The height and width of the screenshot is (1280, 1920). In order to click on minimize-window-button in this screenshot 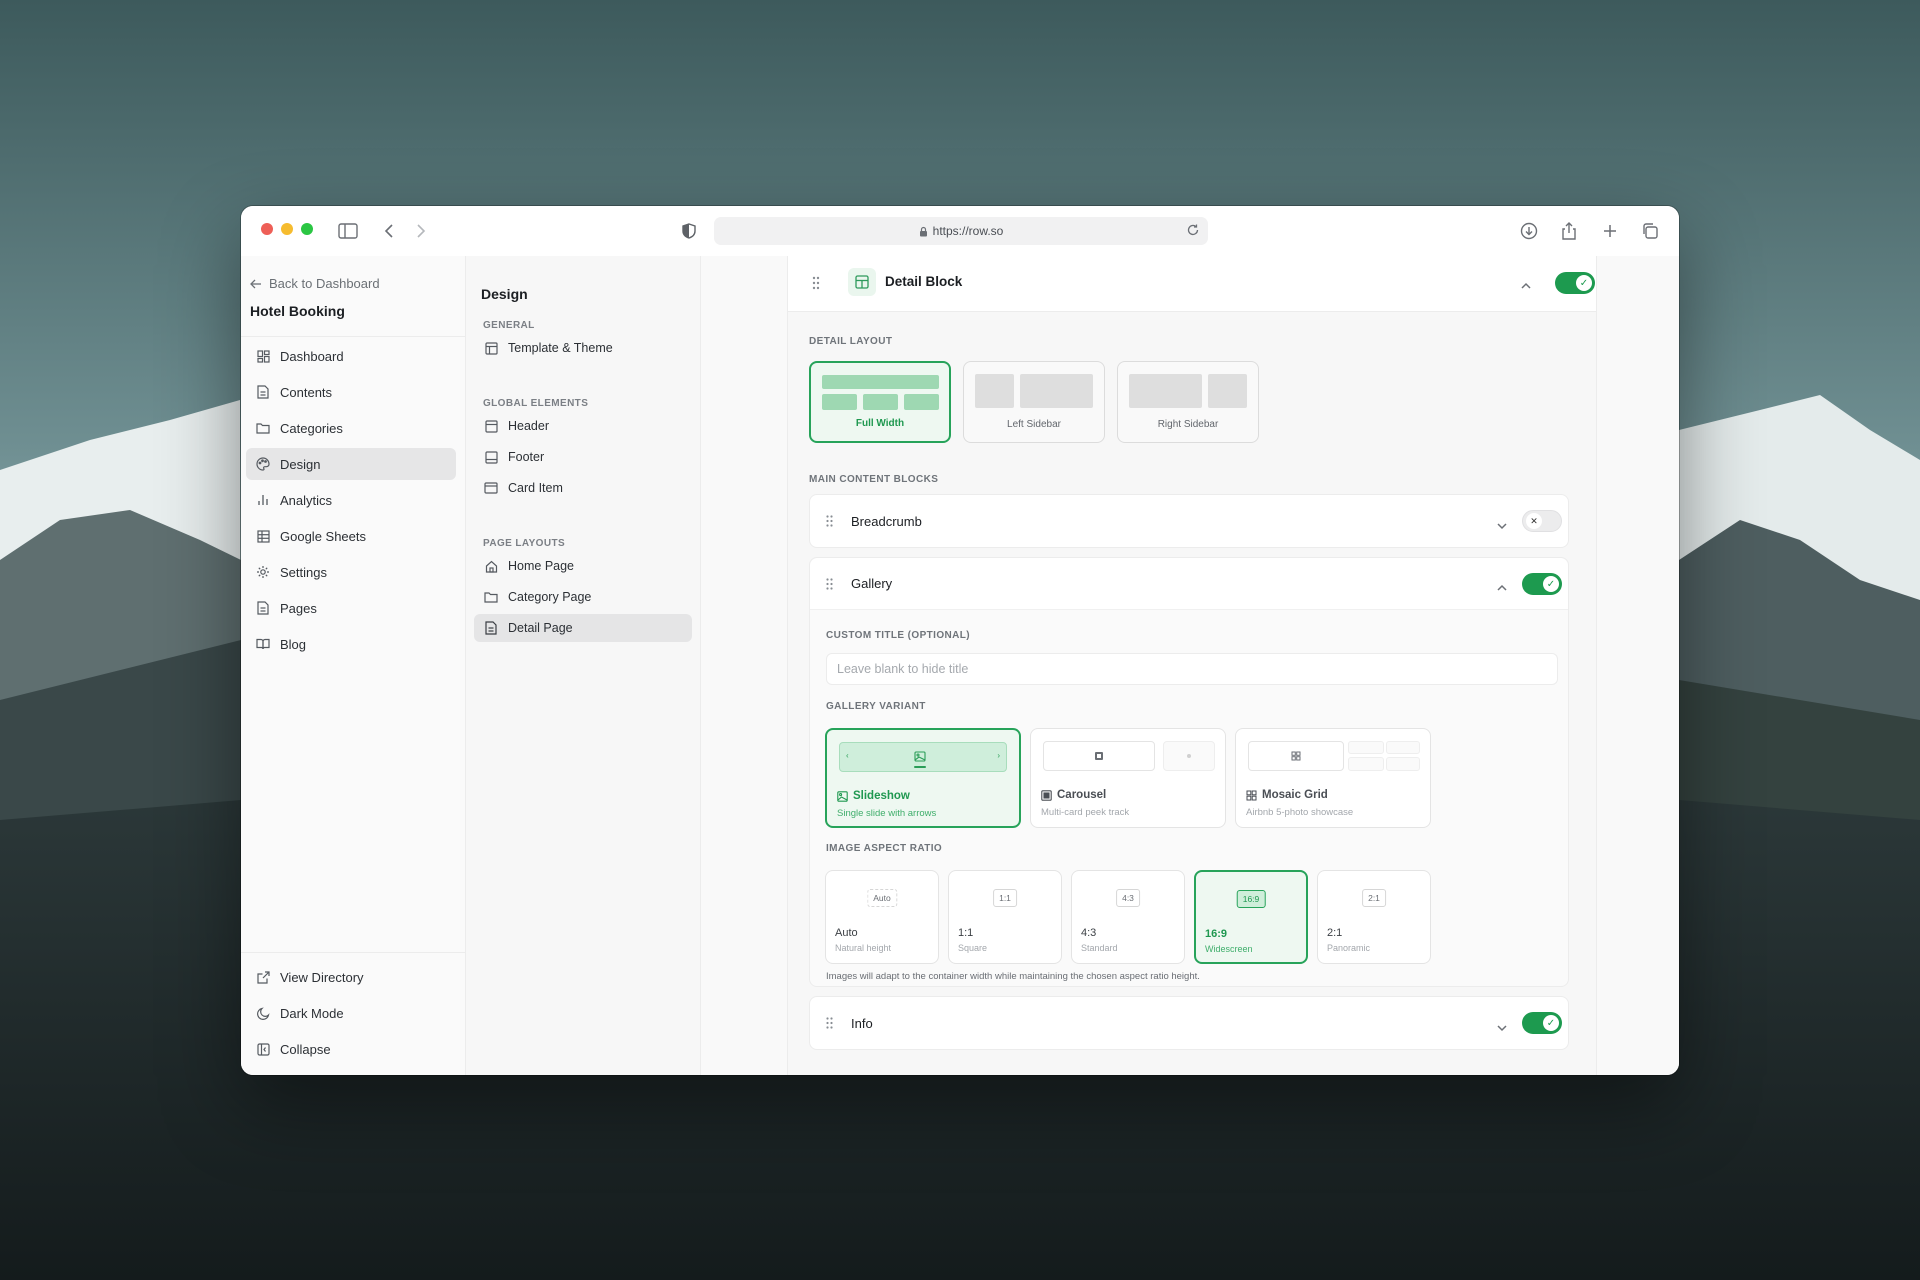, I will do `click(287, 229)`.